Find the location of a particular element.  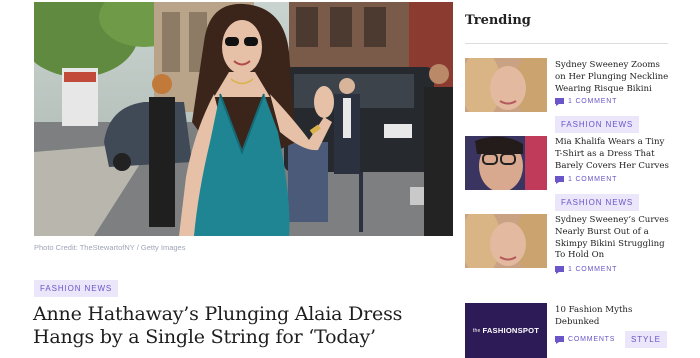

fashionspot-logo: the FASHIONSPOT is located at coordinates (506, 330).